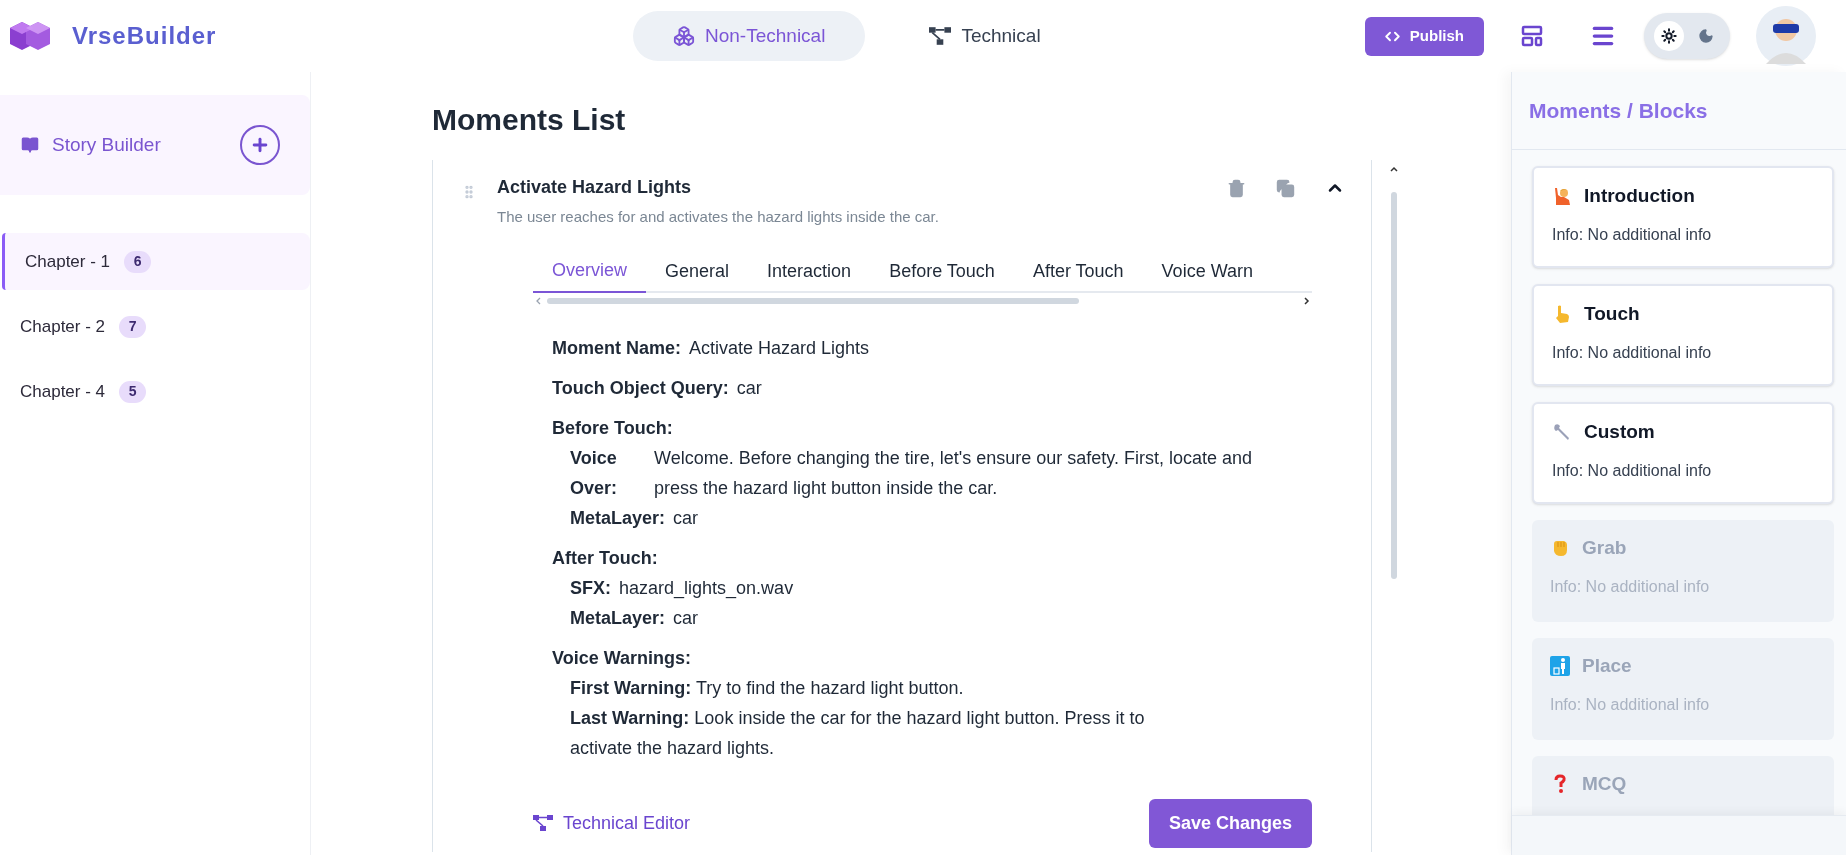  I want to click on tab: Before Touch, so click(942, 271).